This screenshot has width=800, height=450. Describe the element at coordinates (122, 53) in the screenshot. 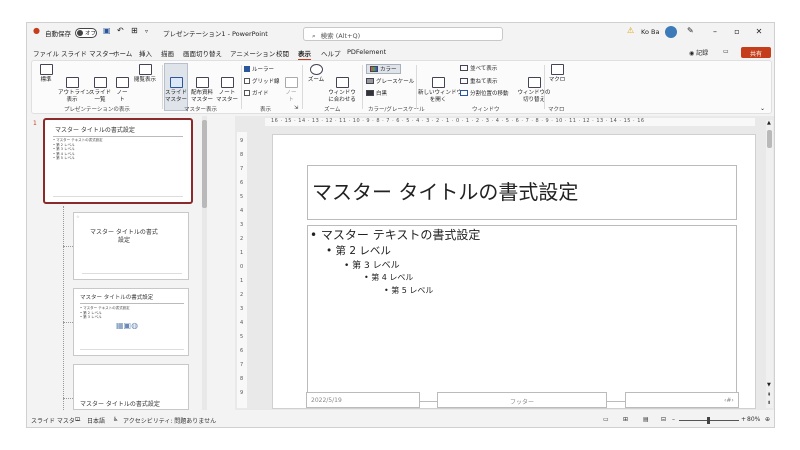

I see `tab-home: ホーム` at that location.